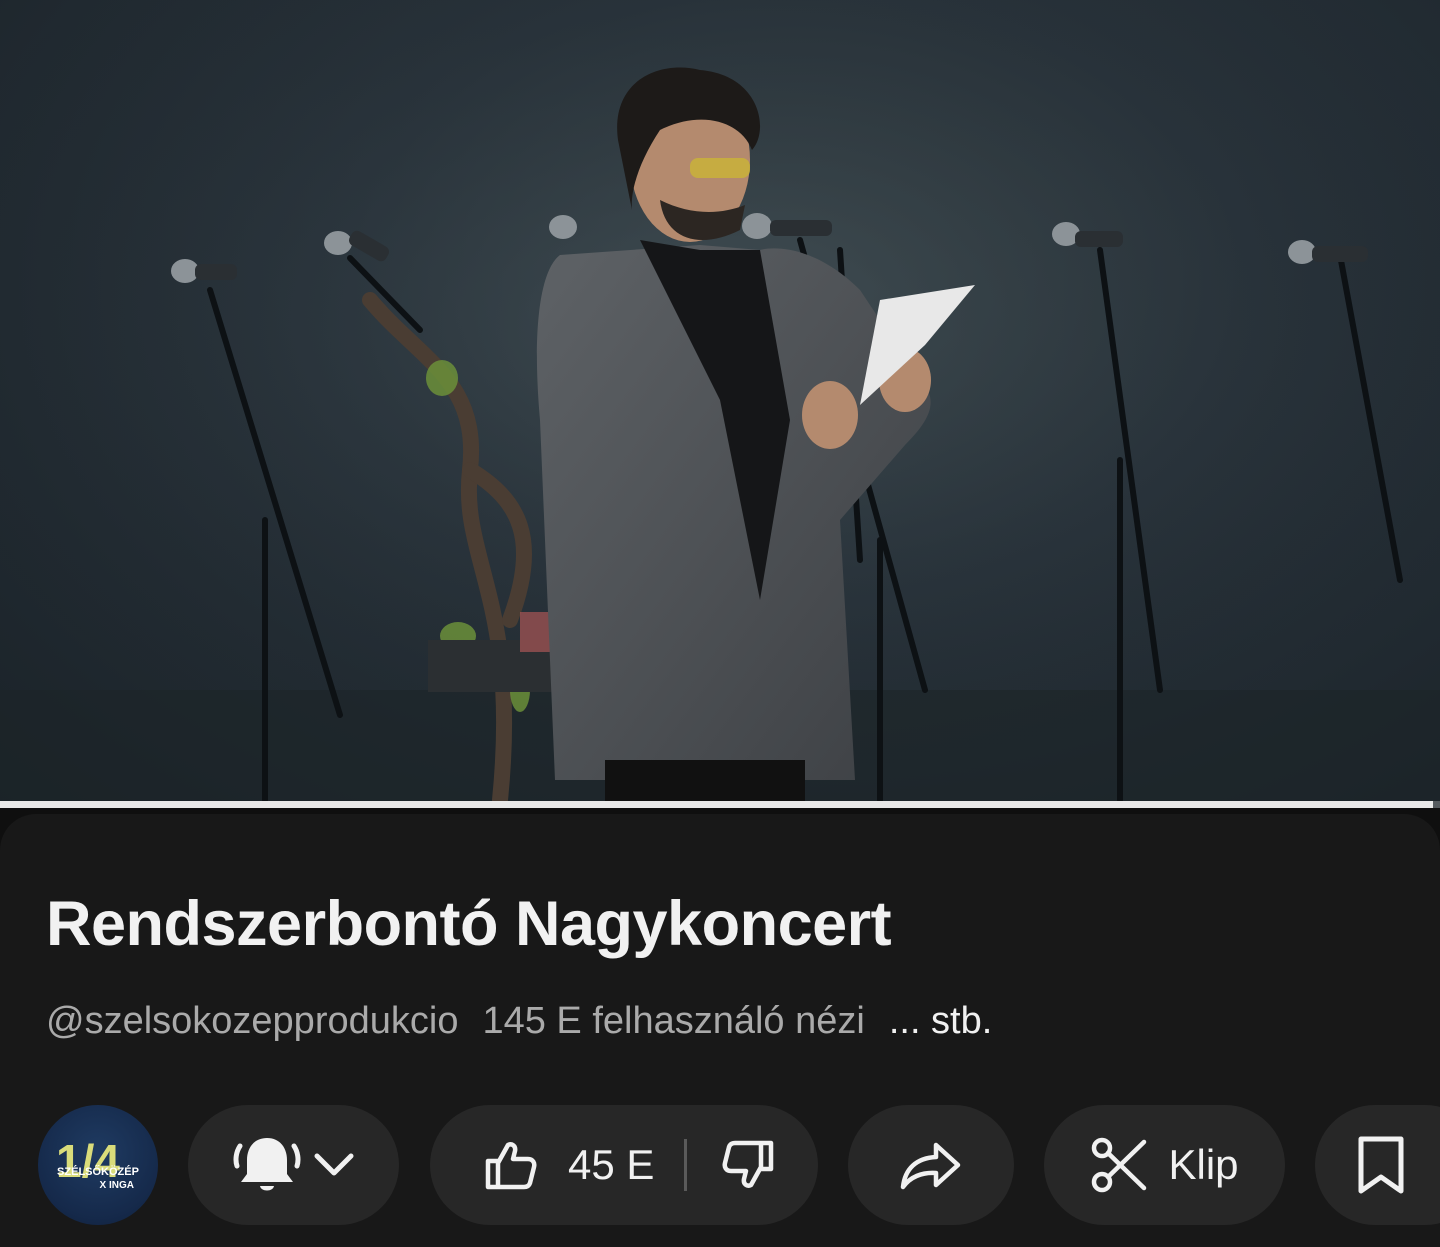  I want to click on more-link: ... stb., so click(940, 1021).